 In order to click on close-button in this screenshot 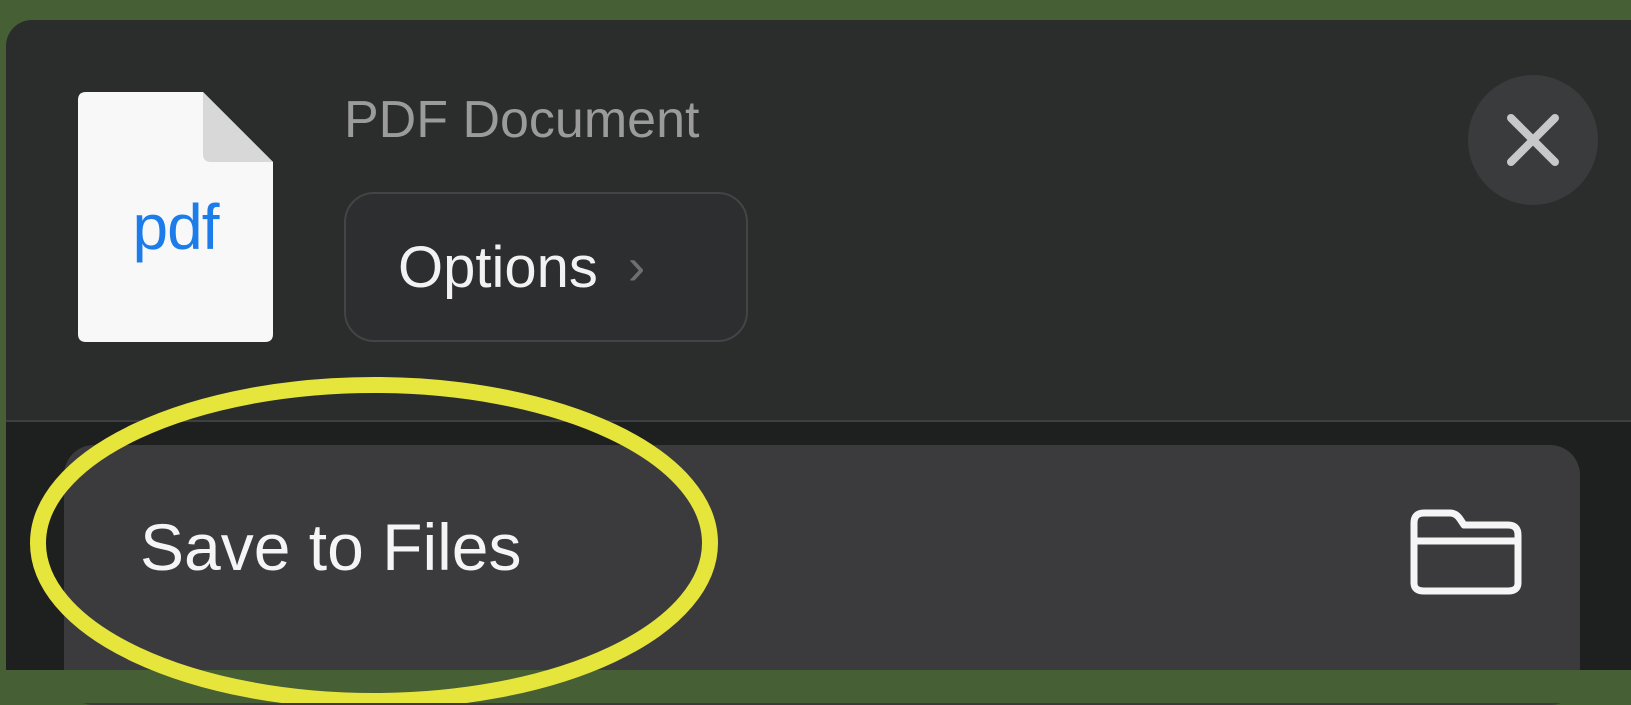, I will do `click(1533, 140)`.